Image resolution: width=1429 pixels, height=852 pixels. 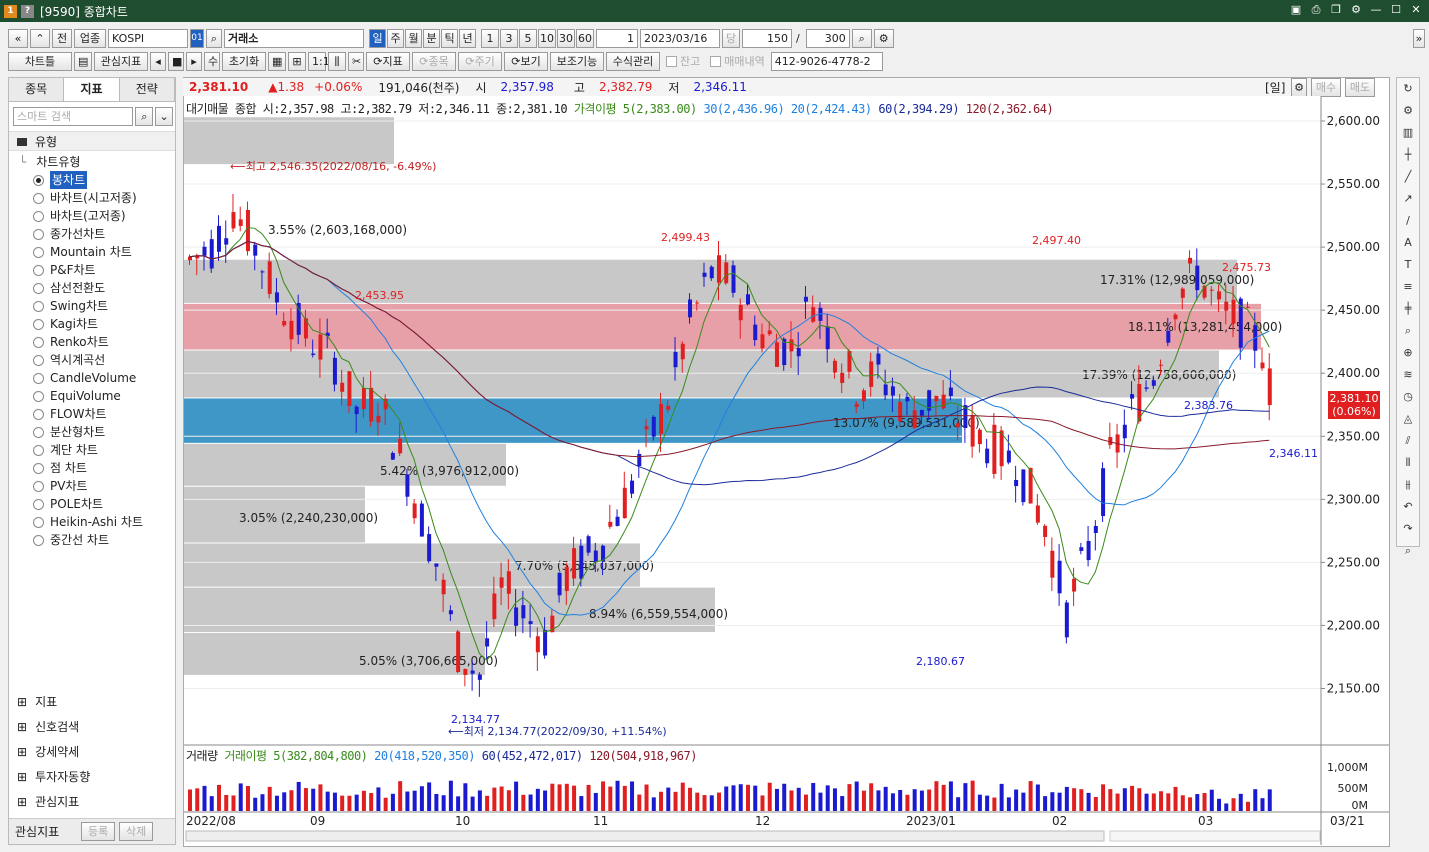 What do you see at coordinates (1205, 821) in the screenshot?
I see `x-axis-label: 03` at bounding box center [1205, 821].